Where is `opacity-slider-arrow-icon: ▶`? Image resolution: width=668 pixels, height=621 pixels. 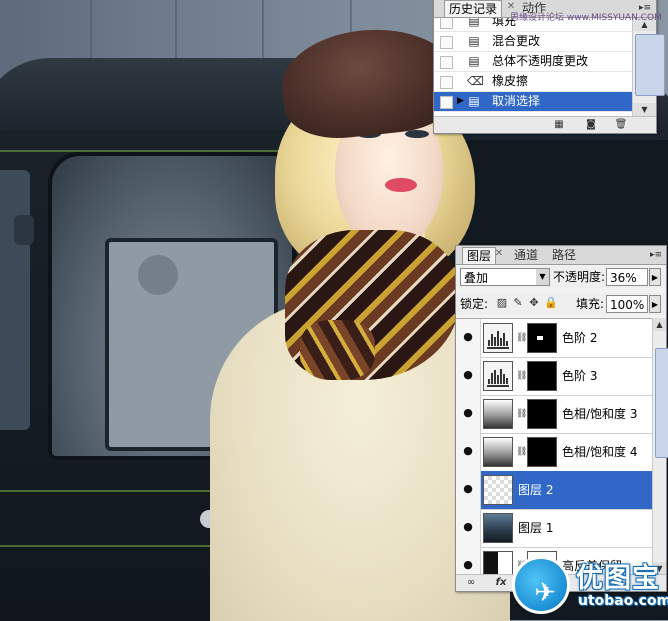 opacity-slider-arrow-icon: ▶ is located at coordinates (655, 277).